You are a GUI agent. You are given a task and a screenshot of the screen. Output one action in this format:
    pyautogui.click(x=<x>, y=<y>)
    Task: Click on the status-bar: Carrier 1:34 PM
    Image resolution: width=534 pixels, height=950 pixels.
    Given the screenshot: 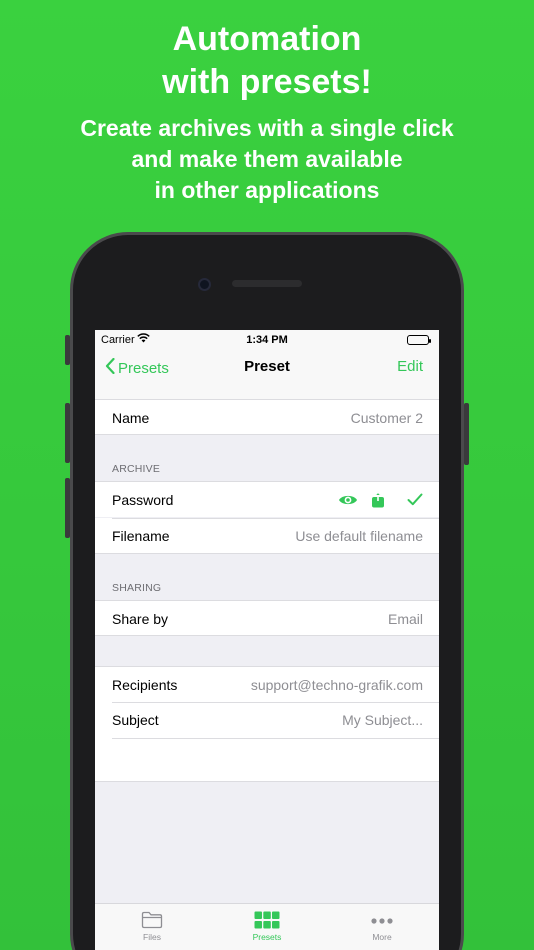 What is the action you would take?
    pyautogui.click(x=267, y=340)
    